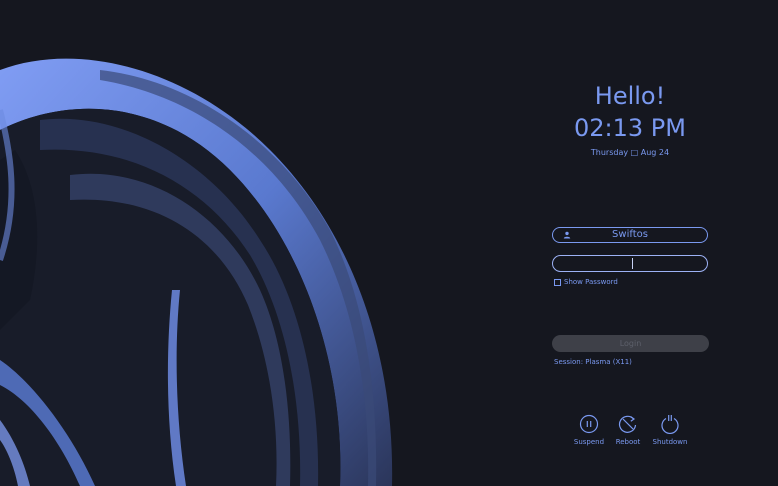 This screenshot has width=778, height=486. Describe the element at coordinates (670, 424) in the screenshot. I see `power-icon` at that location.